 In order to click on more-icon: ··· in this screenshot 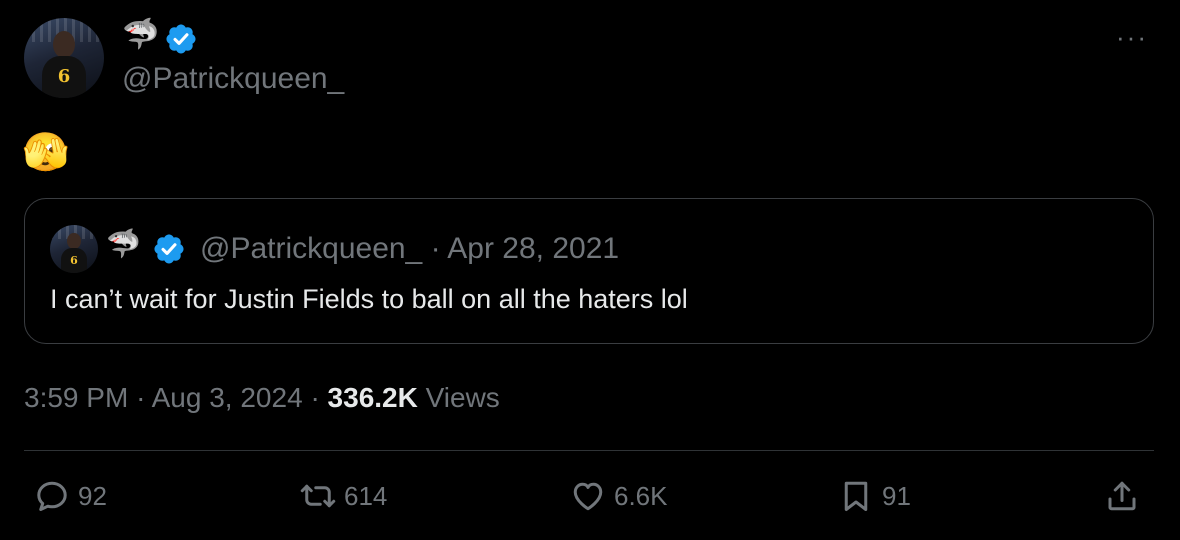, I will do `click(1132, 37)`.